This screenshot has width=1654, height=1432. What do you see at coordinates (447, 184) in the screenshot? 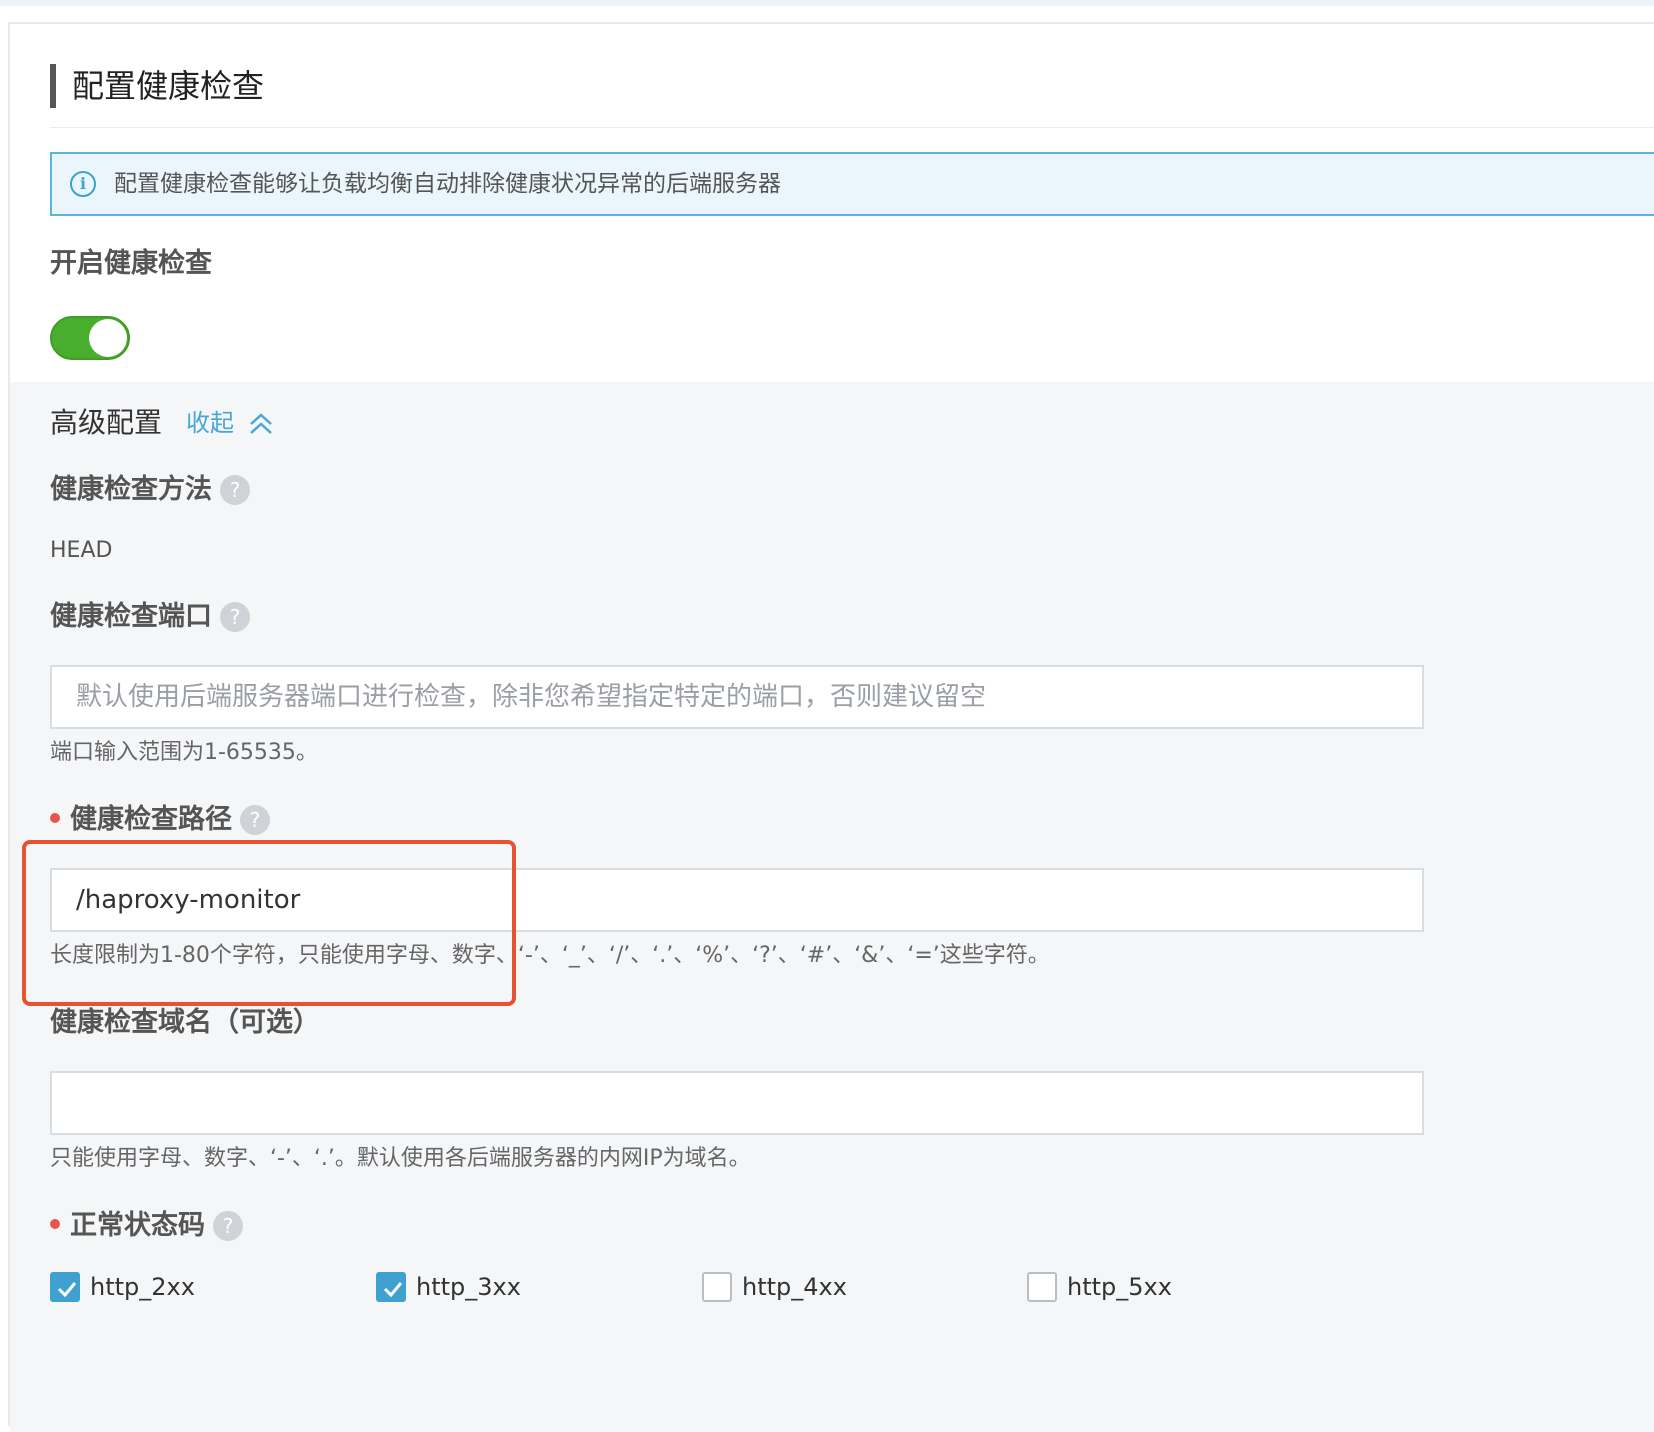
I see `info-banner-text: 配置健康检查能够让负载均衡自动排除健康状况异常的后端服务器` at bounding box center [447, 184].